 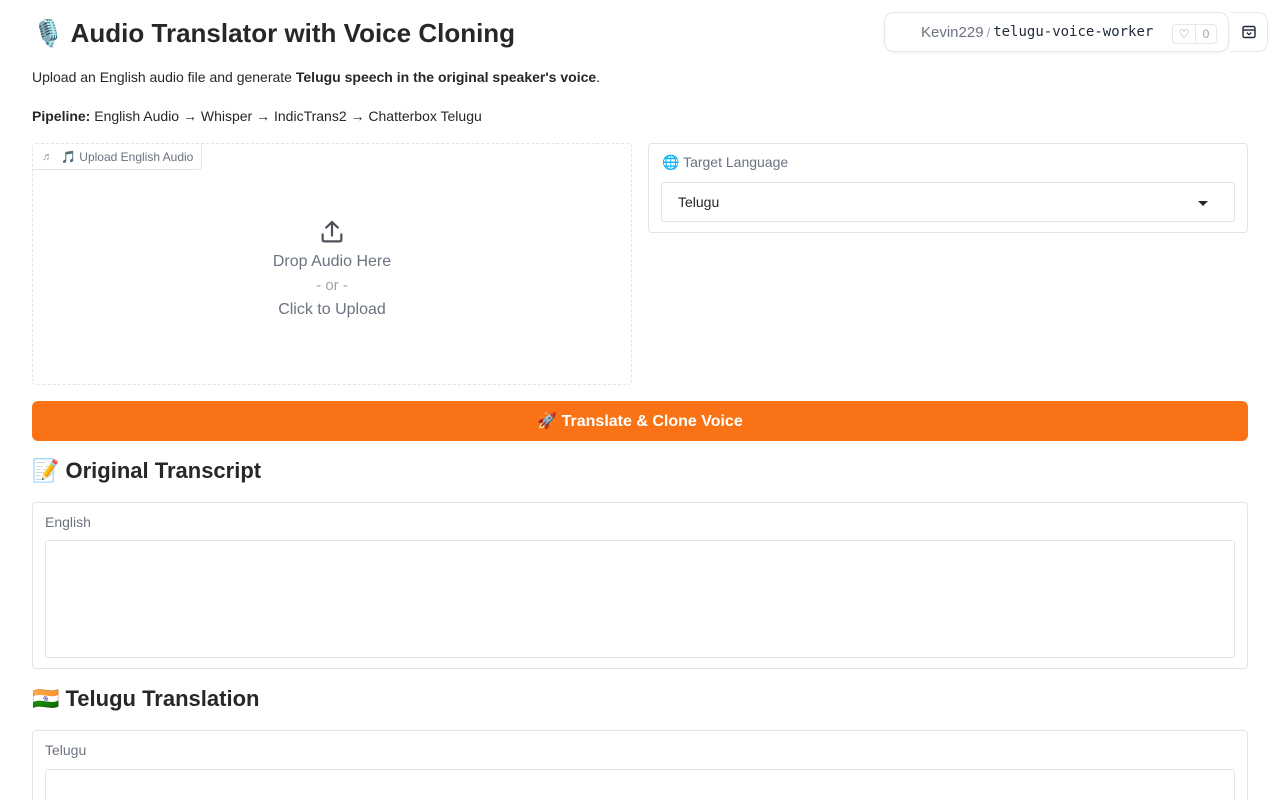 I want to click on english-label: English, so click(x=68, y=522).